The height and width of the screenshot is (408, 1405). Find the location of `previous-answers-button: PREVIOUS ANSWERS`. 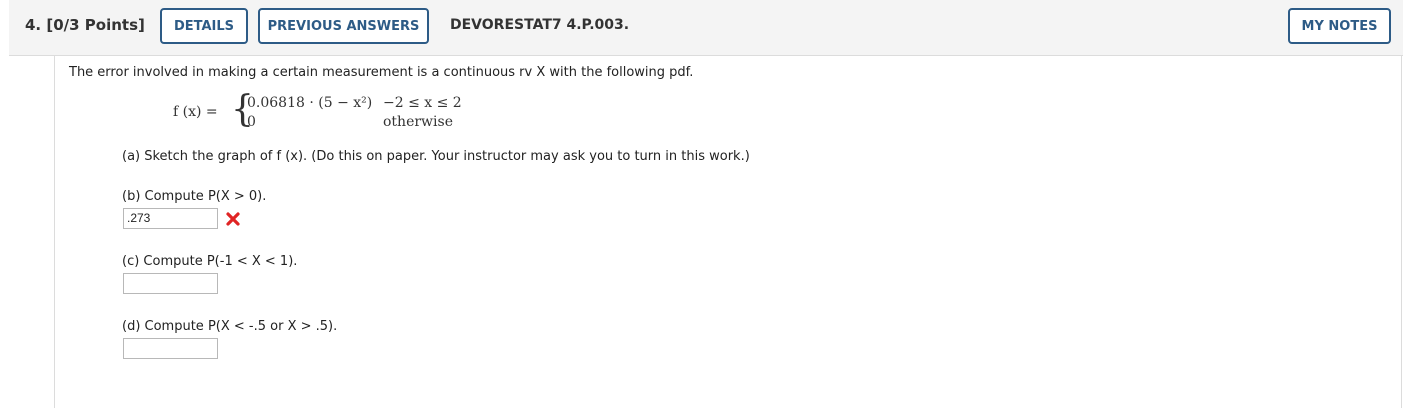

previous-answers-button: PREVIOUS ANSWERS is located at coordinates (343, 26).